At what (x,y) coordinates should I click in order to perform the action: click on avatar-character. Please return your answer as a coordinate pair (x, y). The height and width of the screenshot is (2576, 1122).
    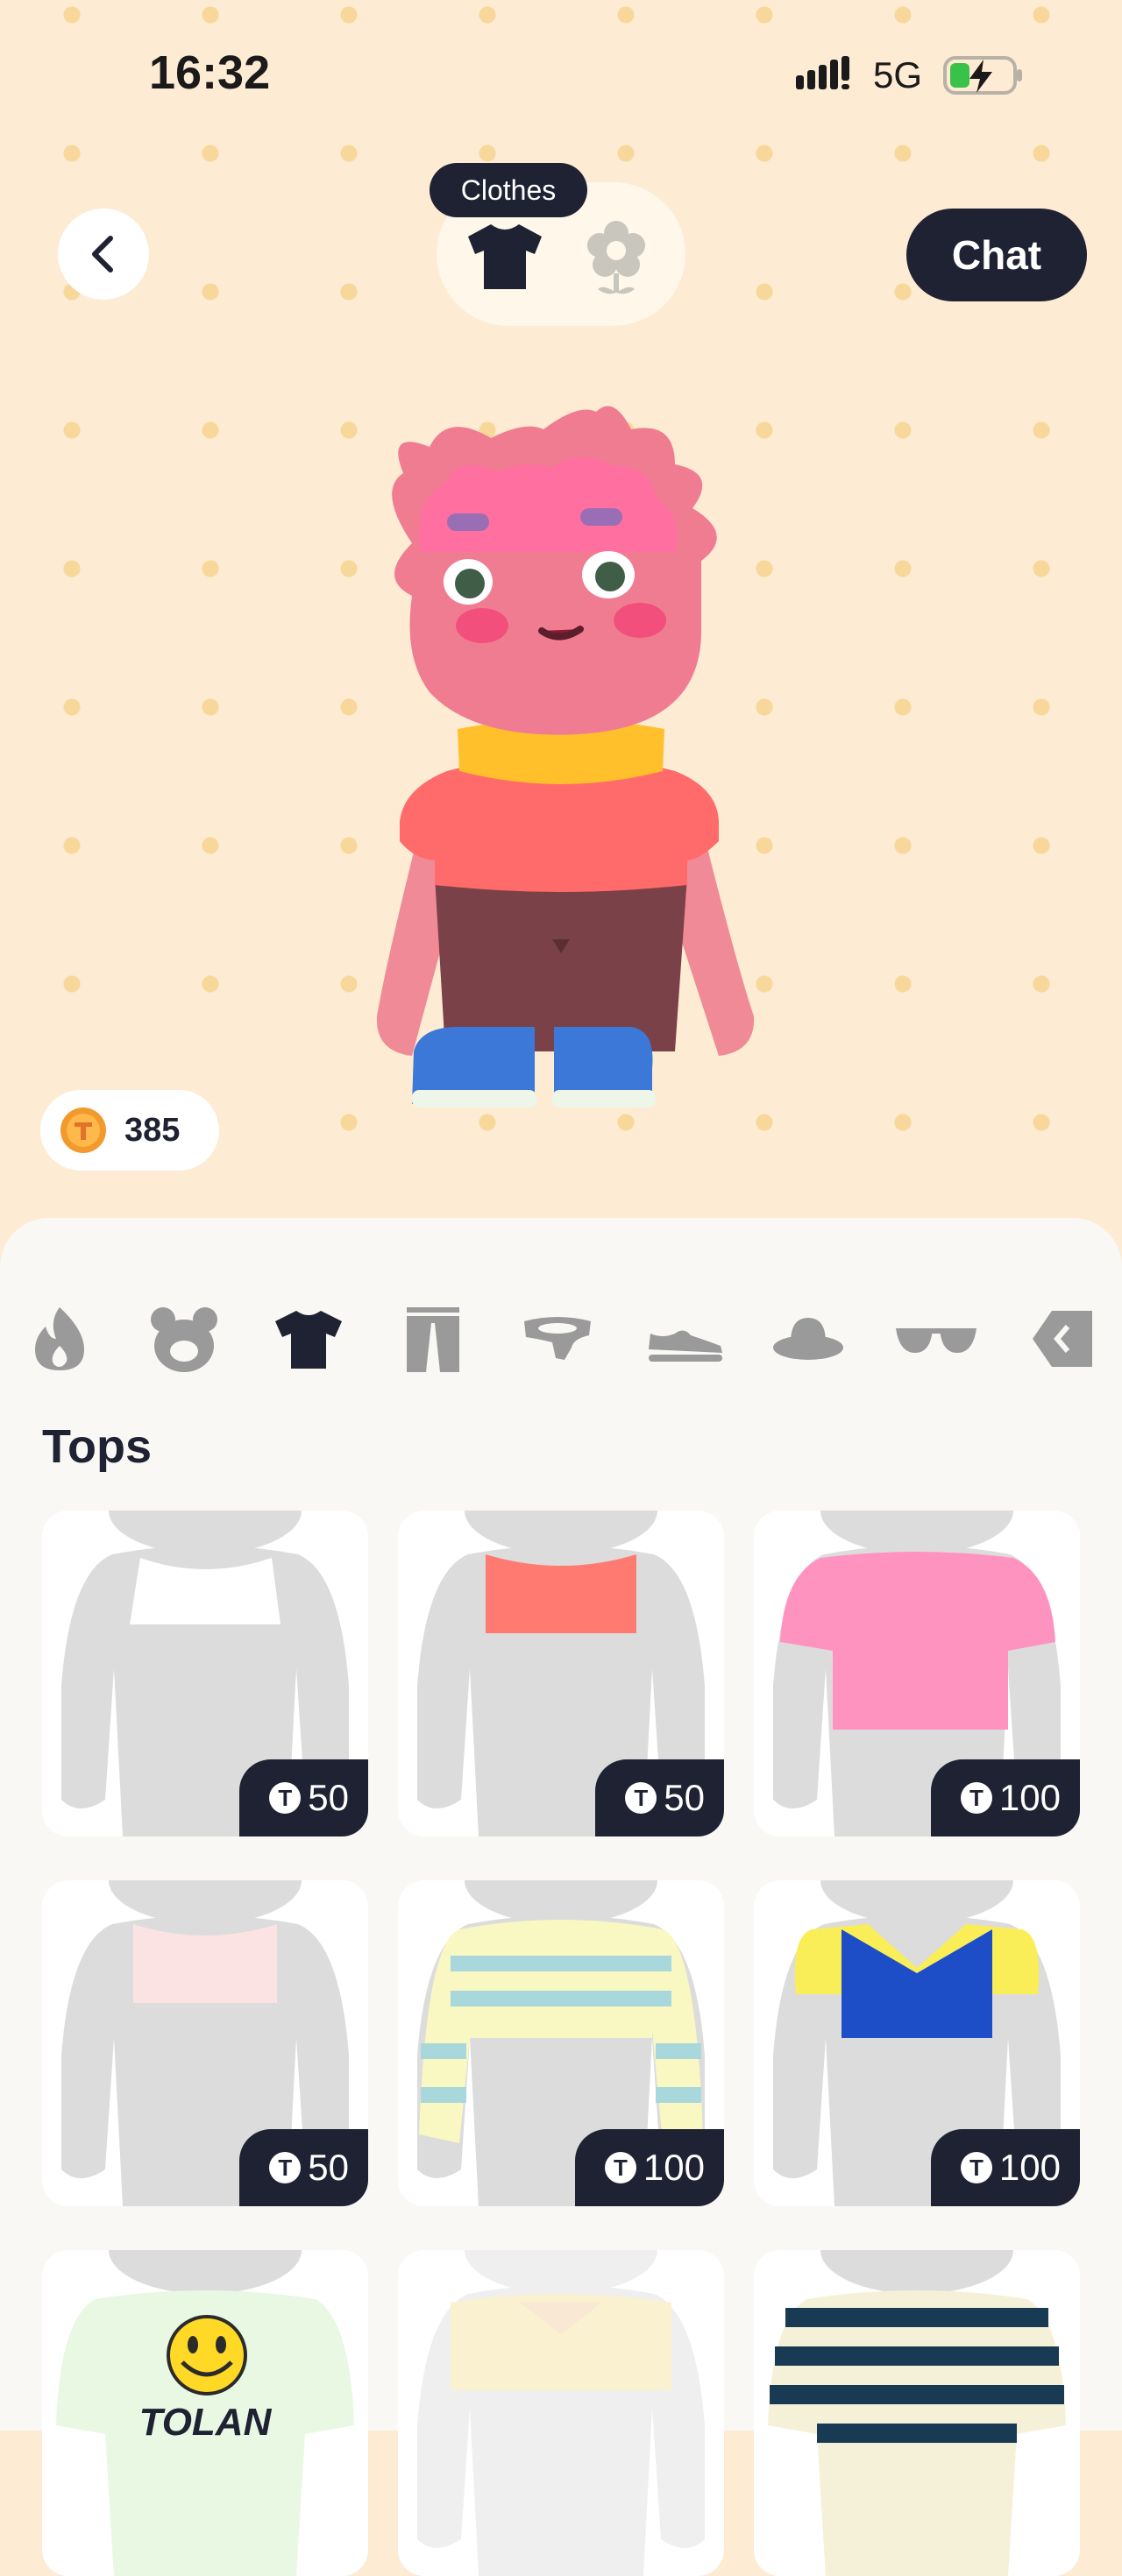
    Looking at the image, I should click on (565, 757).